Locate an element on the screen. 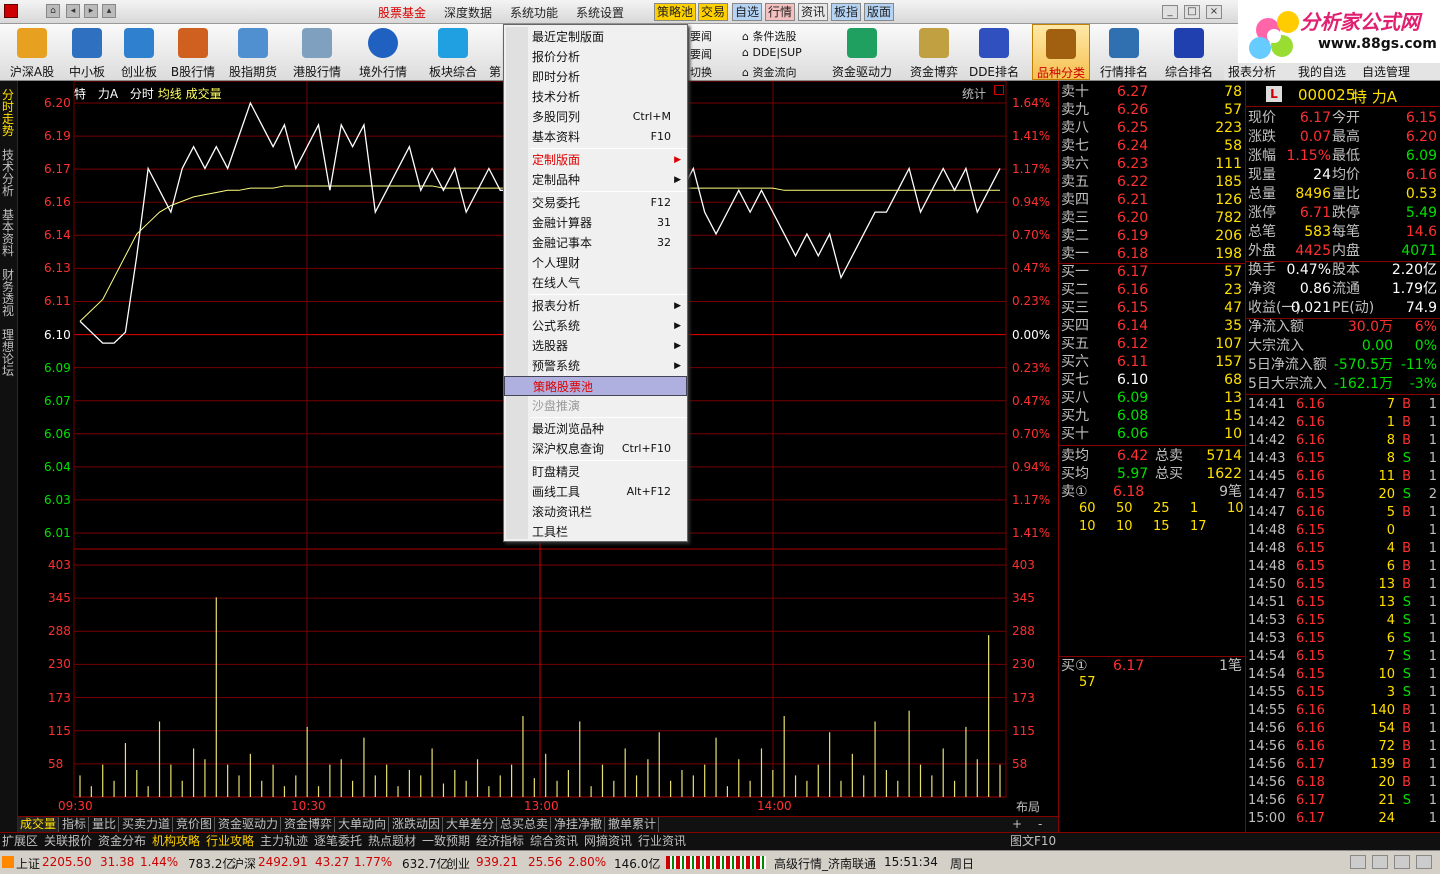  tab-forum: 理想论坛 is located at coordinates (9, 353).